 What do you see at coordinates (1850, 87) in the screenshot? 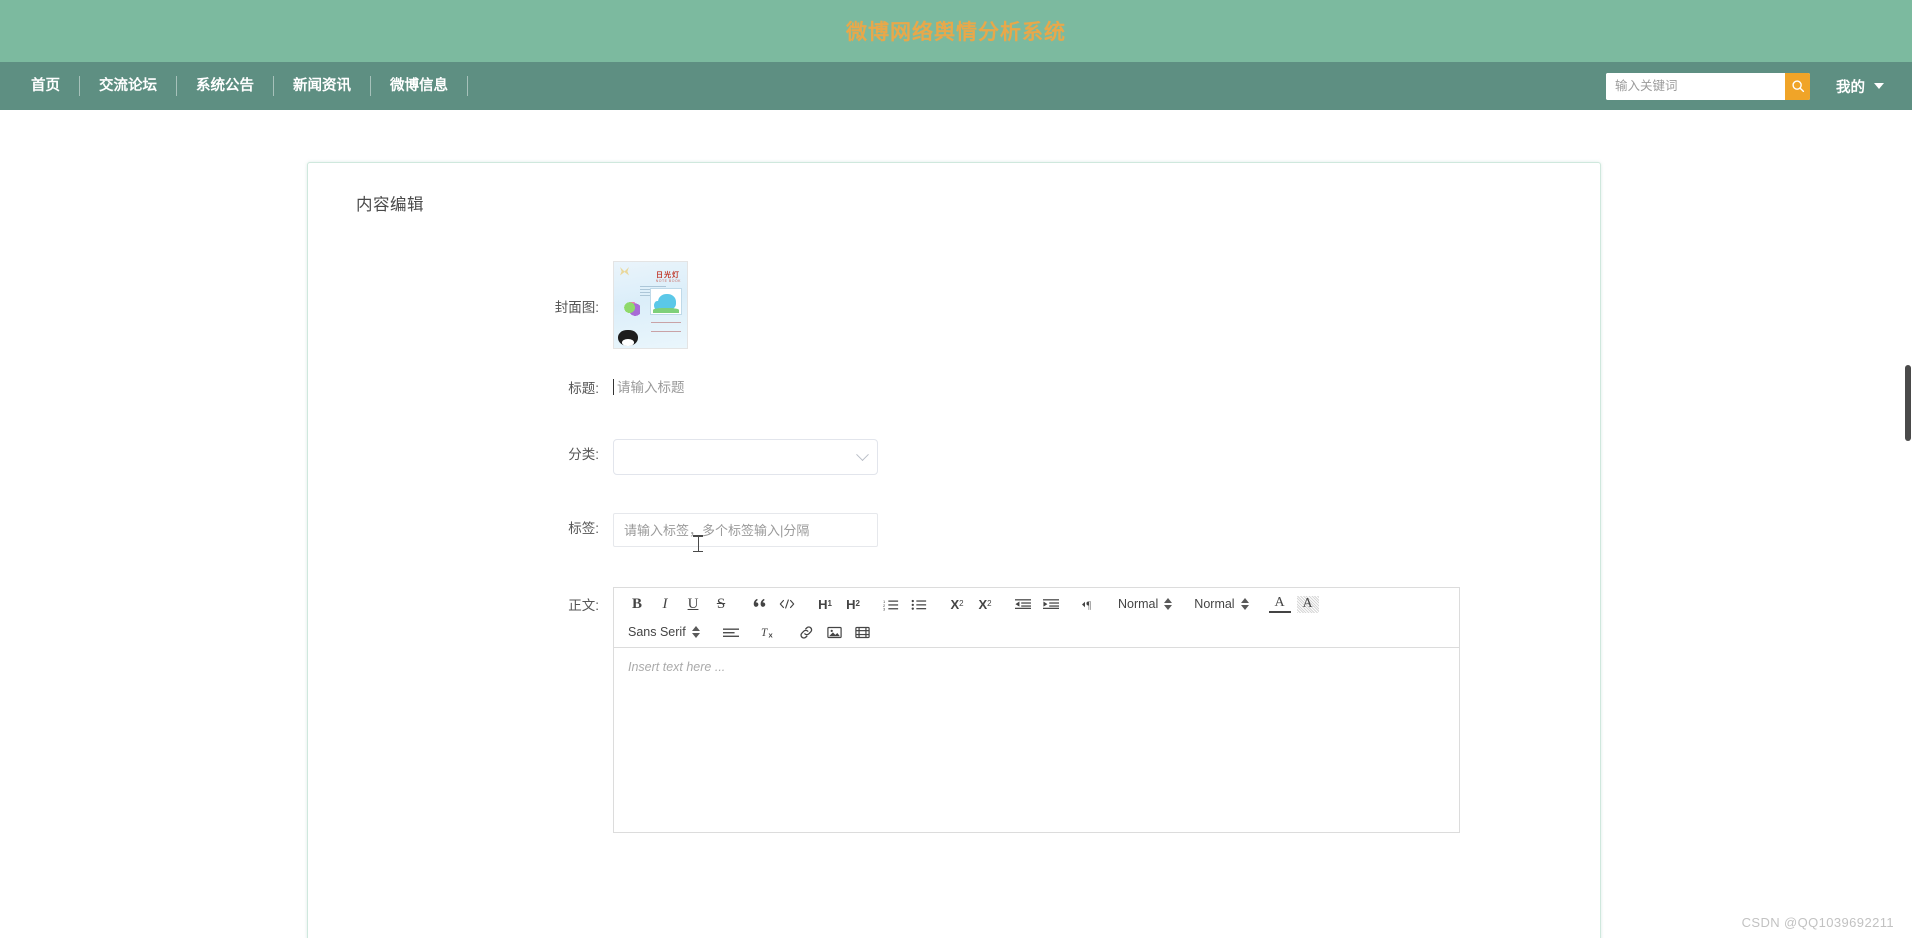
I see `user-menu-label: 我的` at bounding box center [1850, 87].